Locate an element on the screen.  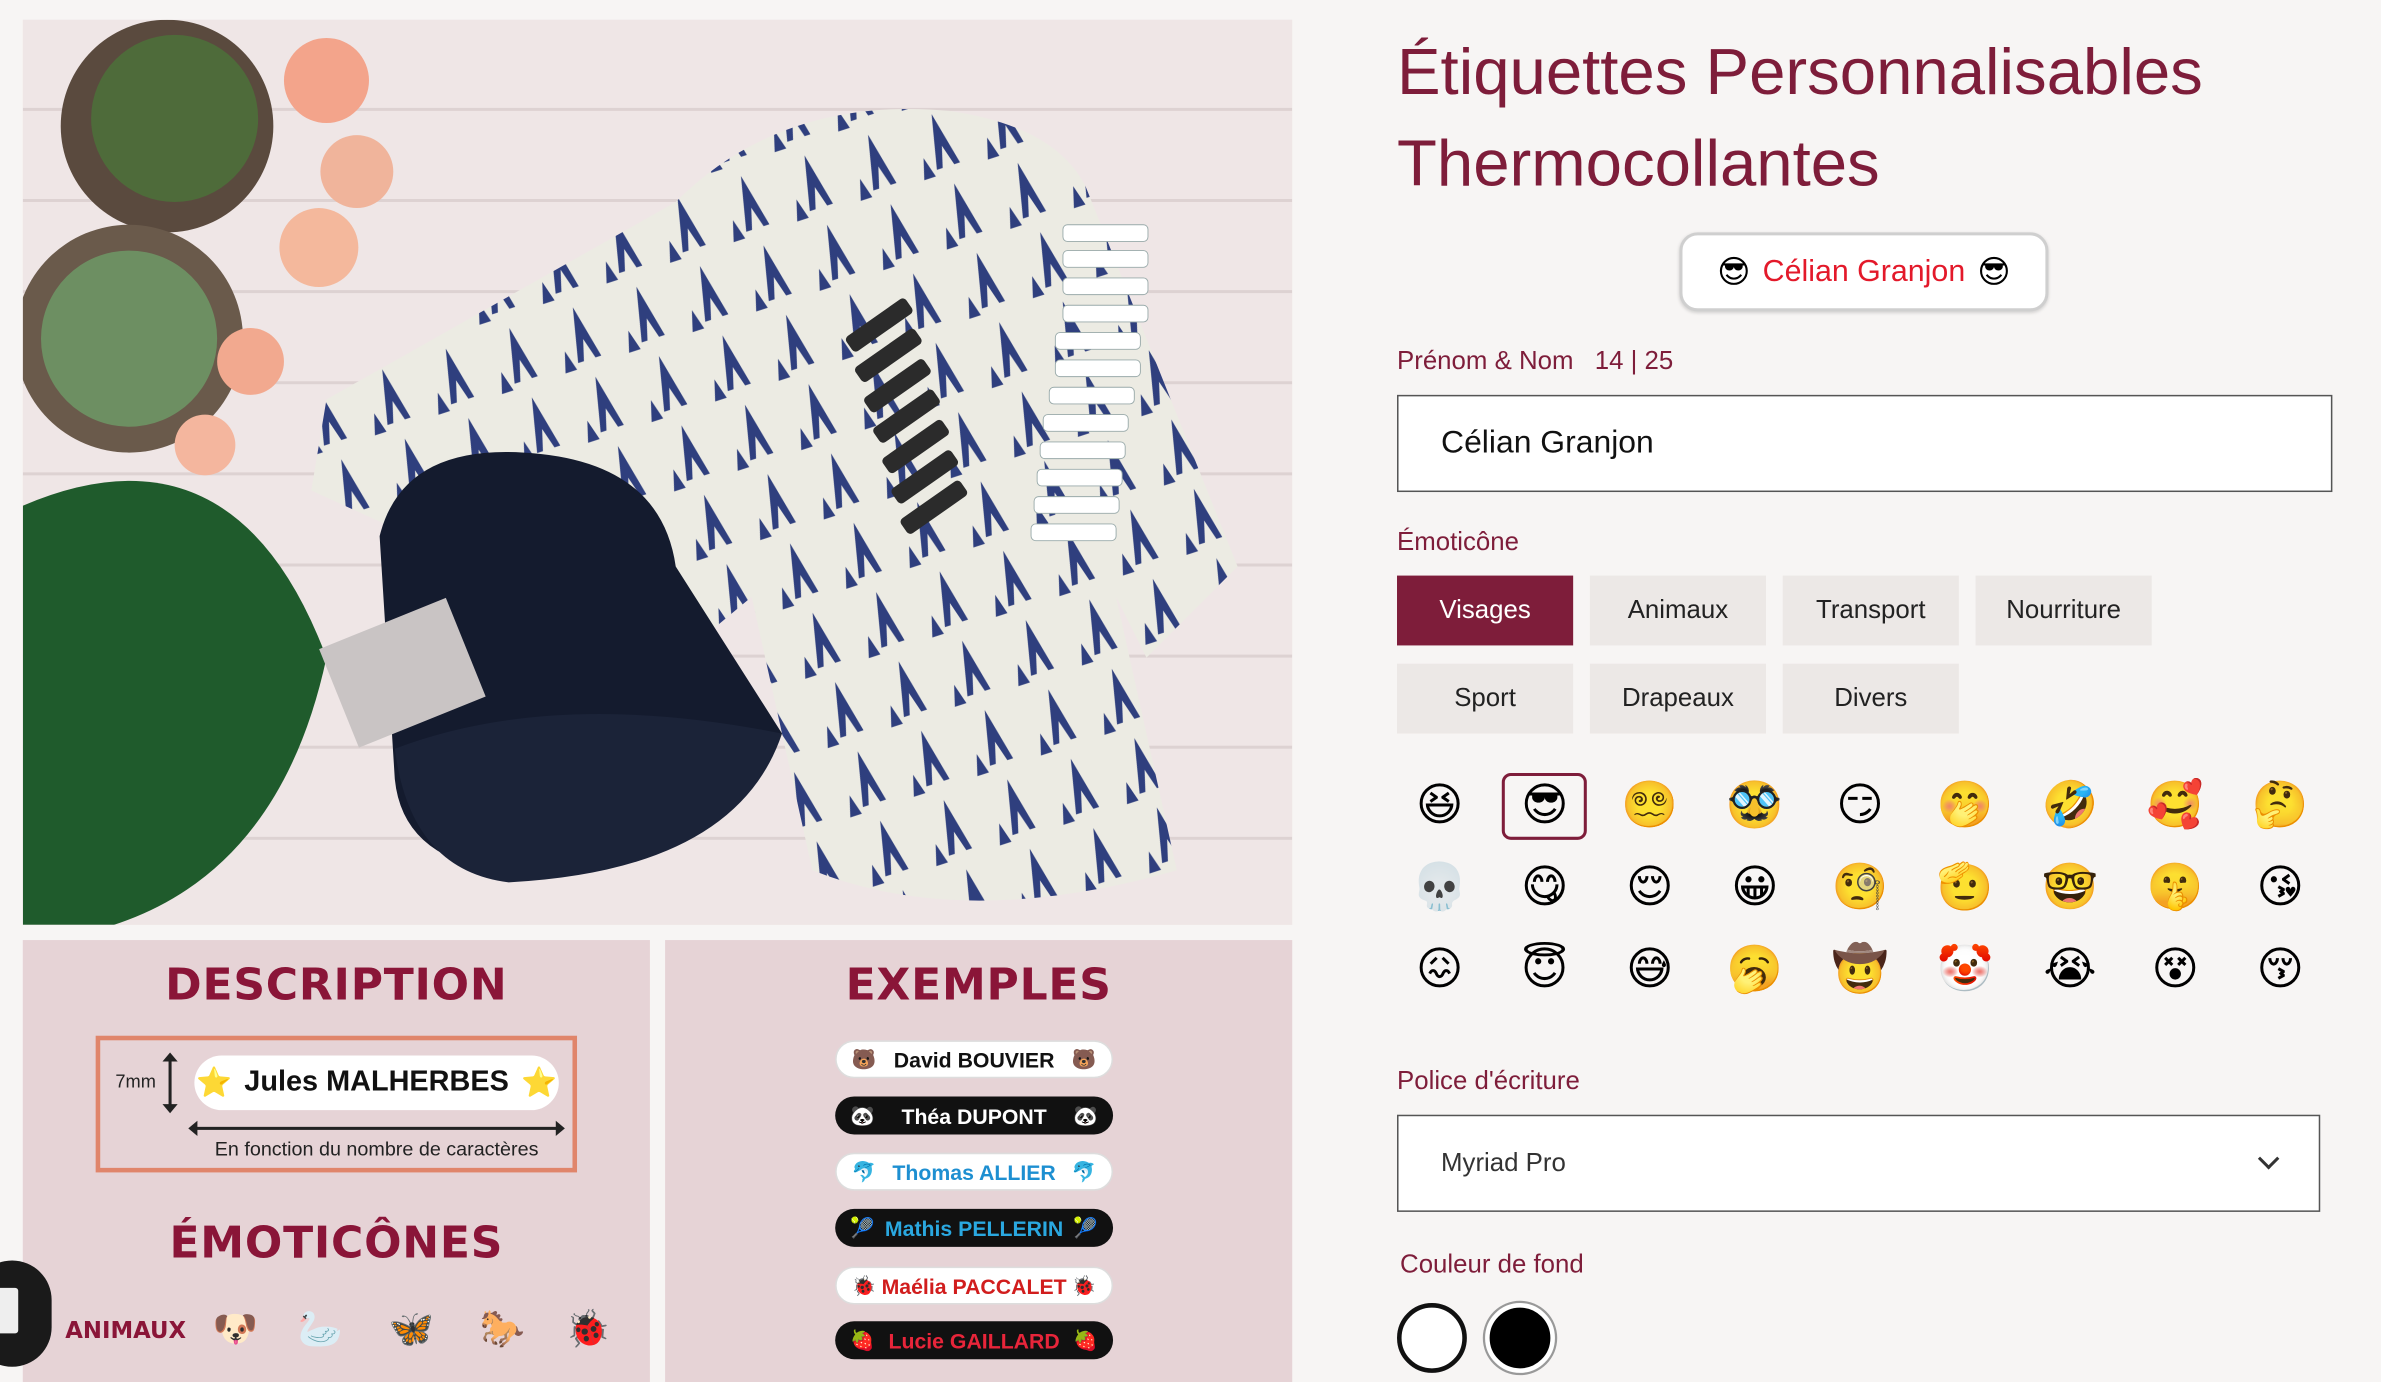
emoji-option-icon: 🧐 is located at coordinates (1859, 888).